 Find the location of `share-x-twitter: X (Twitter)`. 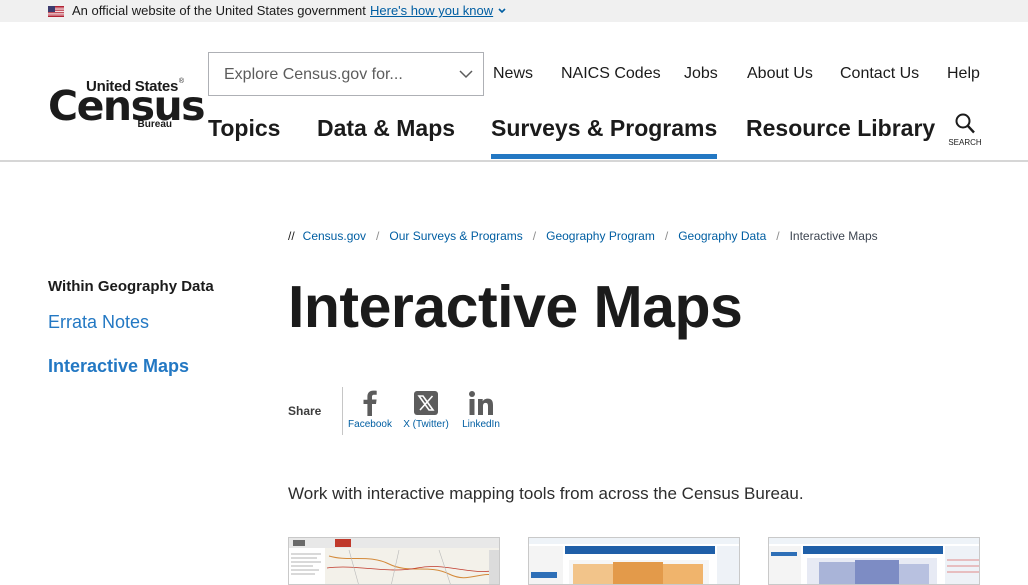

share-x-twitter: X (Twitter) is located at coordinates (426, 409).